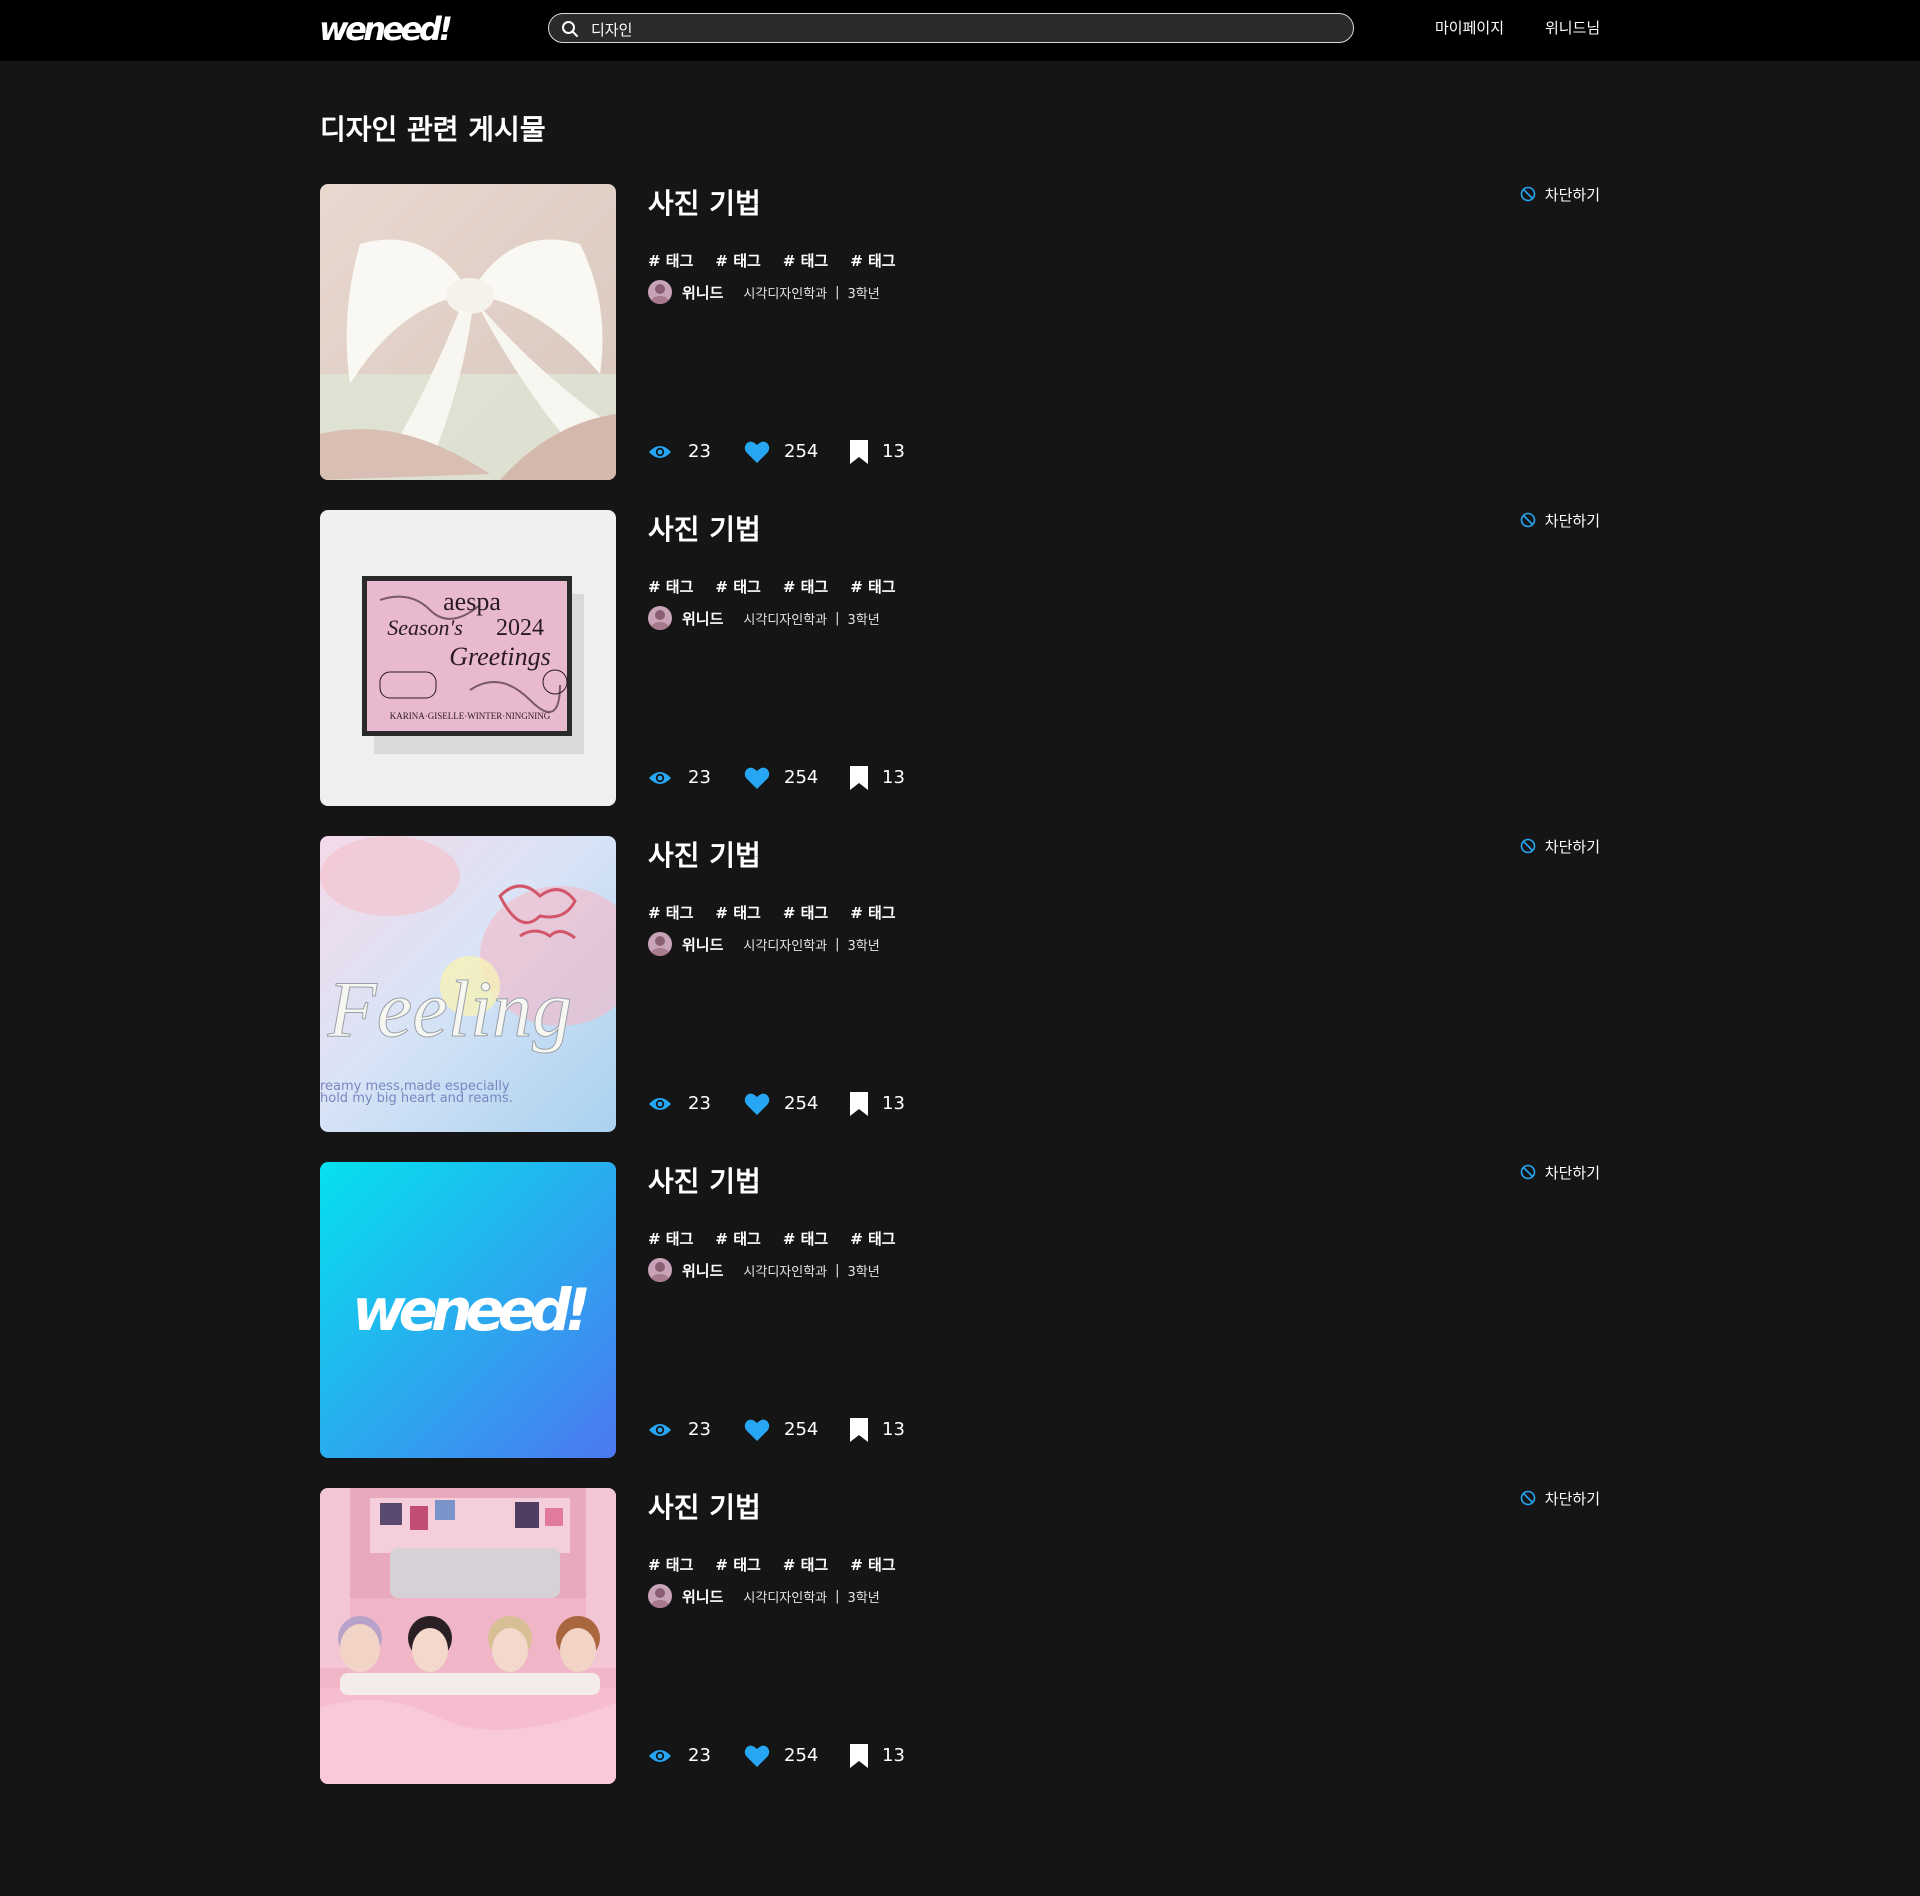 This screenshot has height=1896, width=1920. Describe the element at coordinates (500, 656) in the screenshot. I see `thumb-line2-text: Greetings` at that location.